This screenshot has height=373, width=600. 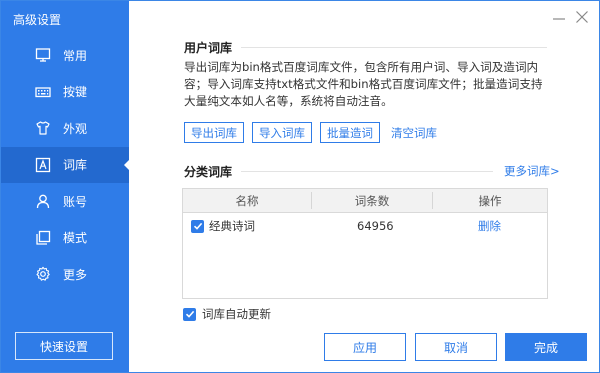 I want to click on auto-update-option: 词库自动更新, so click(x=227, y=314).